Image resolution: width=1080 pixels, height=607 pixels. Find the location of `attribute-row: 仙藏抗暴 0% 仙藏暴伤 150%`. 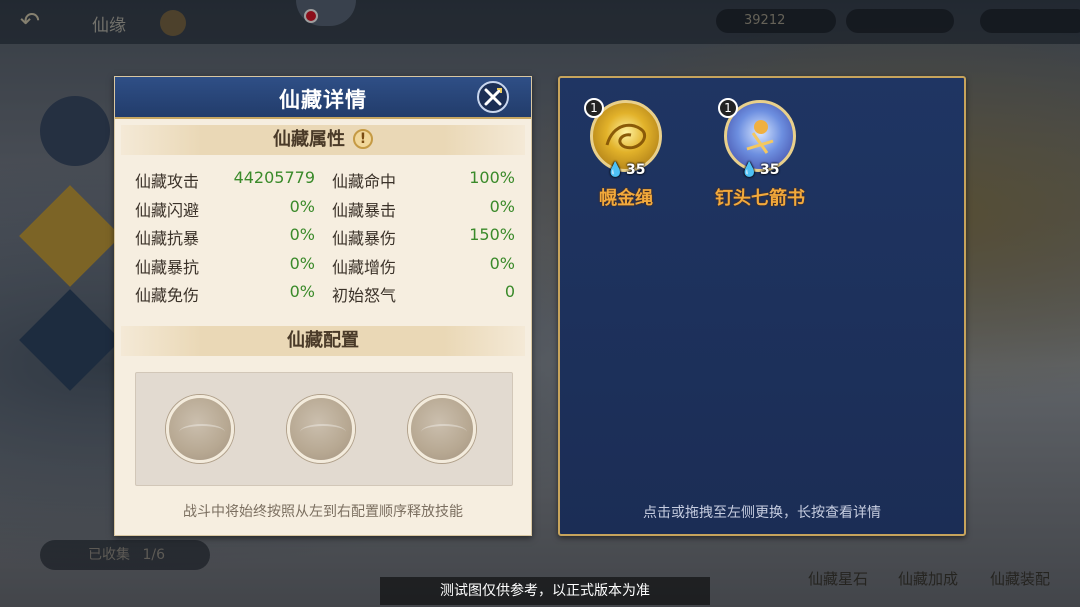

attribute-row: 仙藏抗暴 0% 仙藏暴伤 150% is located at coordinates (325, 239).